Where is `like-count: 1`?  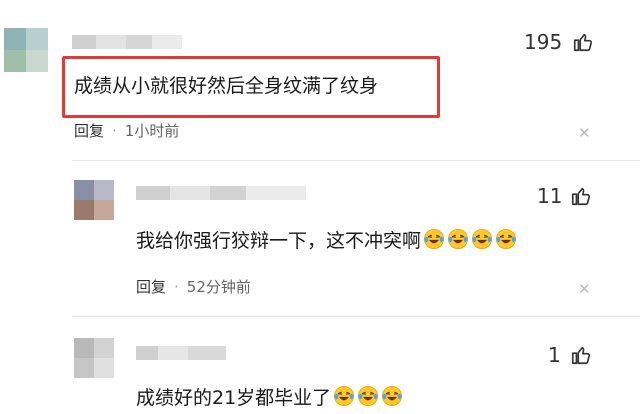
like-count: 1 is located at coordinates (554, 355).